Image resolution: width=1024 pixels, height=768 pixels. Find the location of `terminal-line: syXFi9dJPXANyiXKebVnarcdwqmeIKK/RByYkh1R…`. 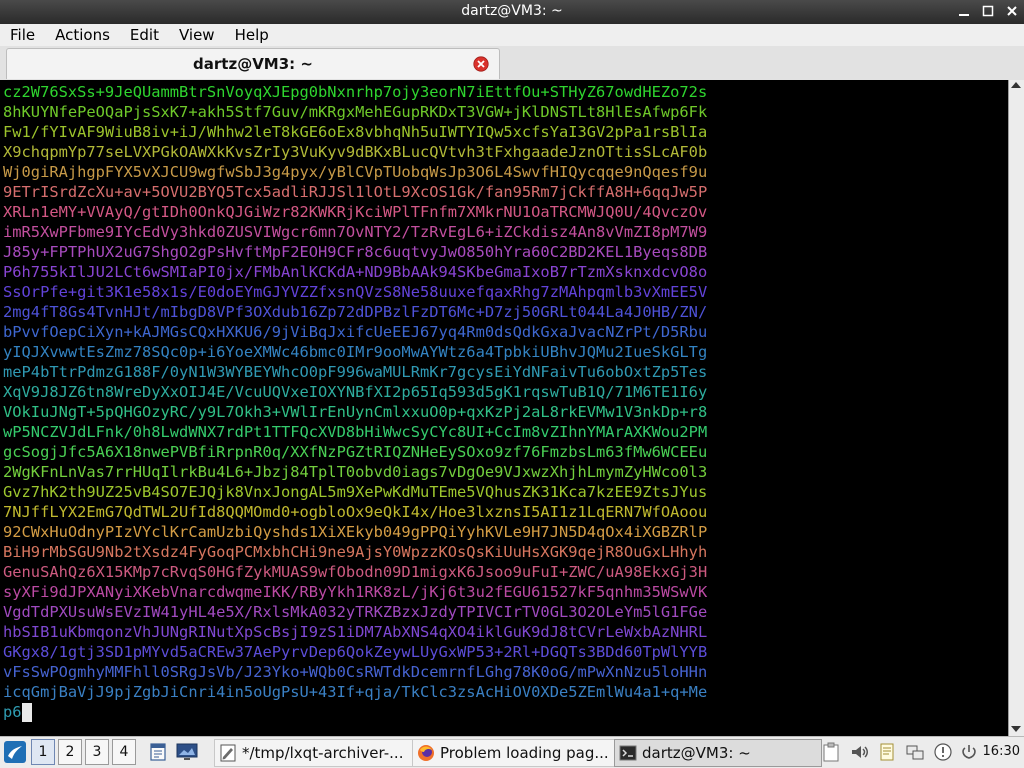

terminal-line: syXFi9dJPXANyiXKebVnarcdwqmeIKK/RByYkh1R… is located at coordinates (355, 592).